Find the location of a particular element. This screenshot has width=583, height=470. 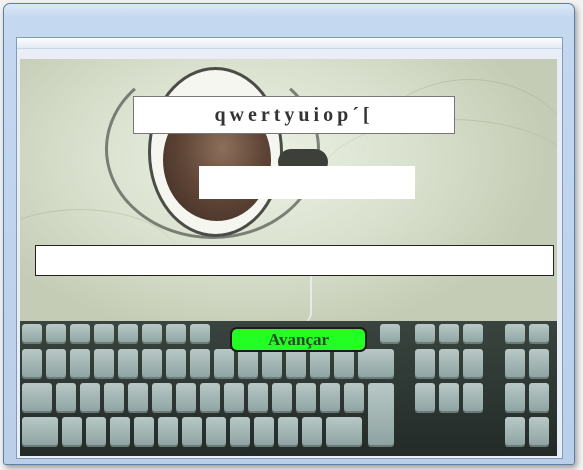

next-button: Avançar is located at coordinates (298, 339).